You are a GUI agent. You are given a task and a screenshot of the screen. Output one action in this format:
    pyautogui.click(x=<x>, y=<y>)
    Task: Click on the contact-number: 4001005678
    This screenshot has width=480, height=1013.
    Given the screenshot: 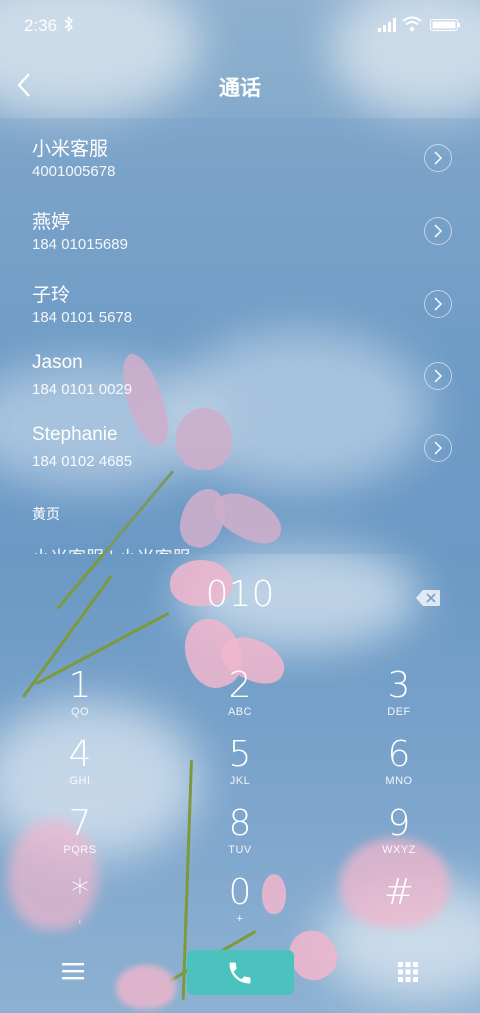 What is the action you would take?
    pyautogui.click(x=74, y=171)
    